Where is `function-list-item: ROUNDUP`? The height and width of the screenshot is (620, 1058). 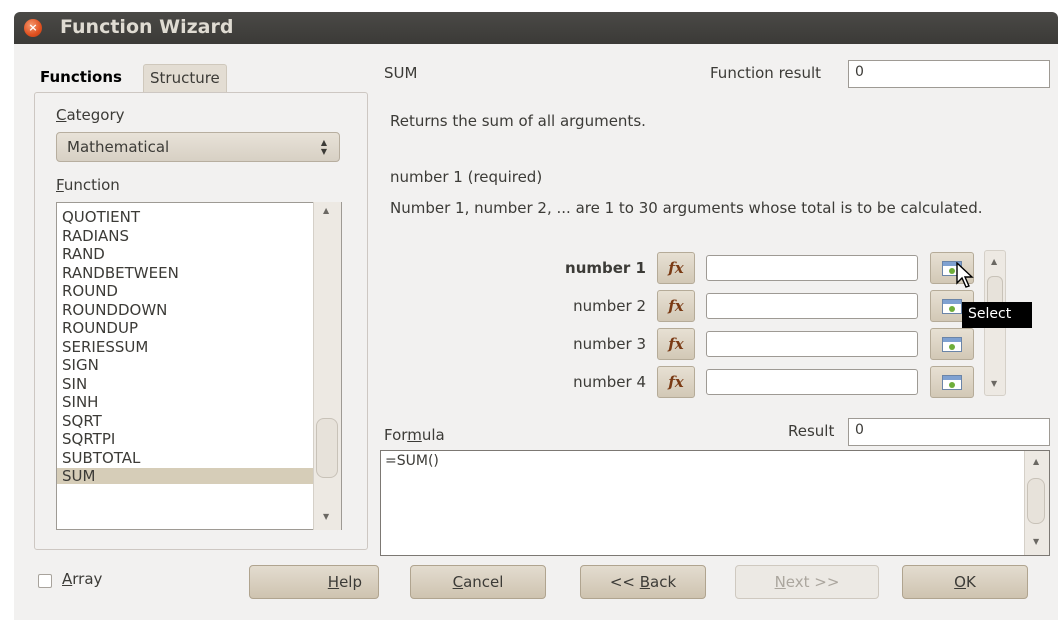 function-list-item: ROUNDUP is located at coordinates (187, 328).